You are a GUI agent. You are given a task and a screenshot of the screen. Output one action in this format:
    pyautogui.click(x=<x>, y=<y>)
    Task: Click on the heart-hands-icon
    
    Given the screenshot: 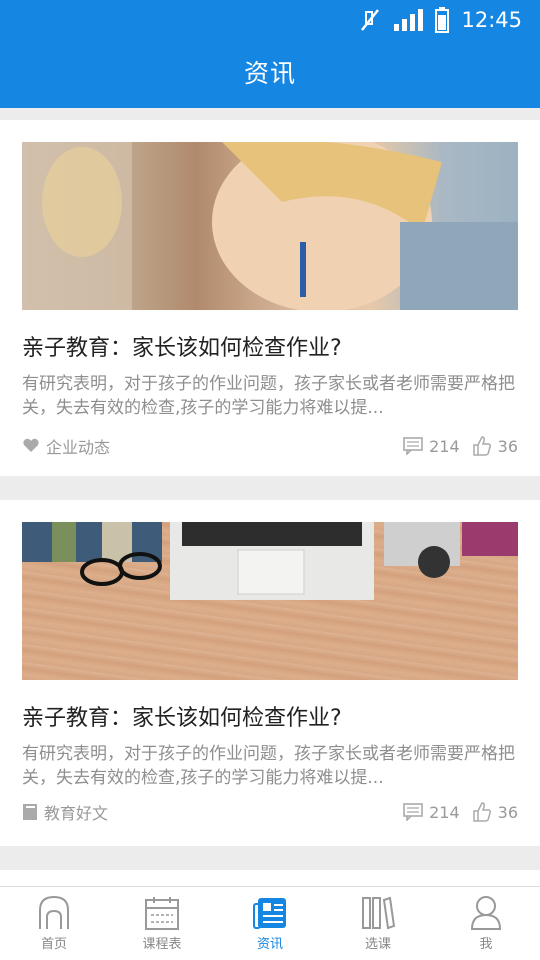 What is the action you would take?
    pyautogui.click(x=31, y=445)
    